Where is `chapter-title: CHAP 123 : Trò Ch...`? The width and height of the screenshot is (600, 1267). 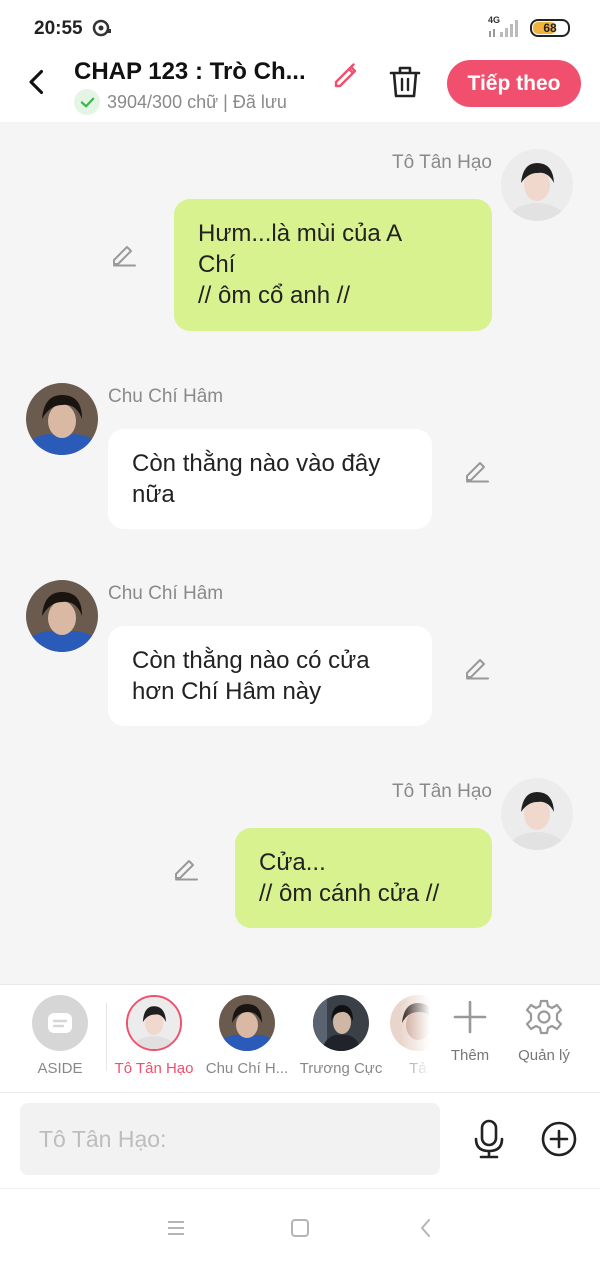
chapter-title: CHAP 123 : Trò Ch... is located at coordinates (199, 72).